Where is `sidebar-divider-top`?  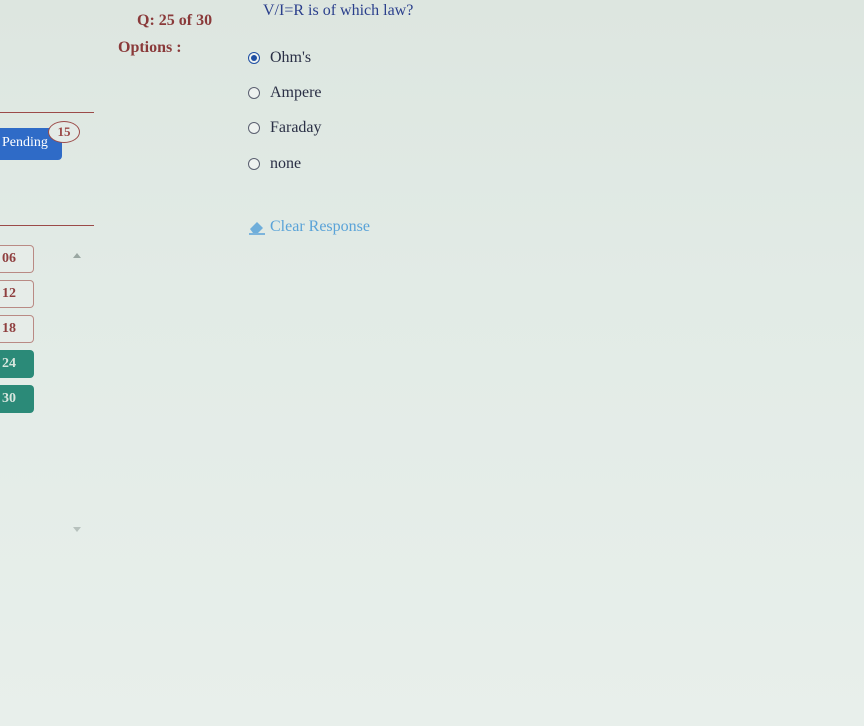
sidebar-divider-top is located at coordinates (47, 112).